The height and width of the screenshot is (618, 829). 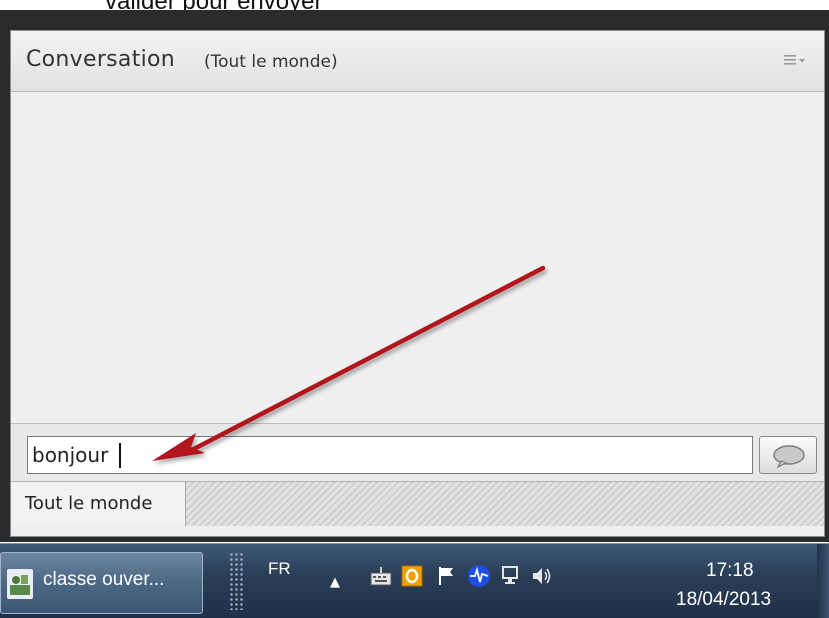 I want to click on text-caret, so click(x=120, y=455).